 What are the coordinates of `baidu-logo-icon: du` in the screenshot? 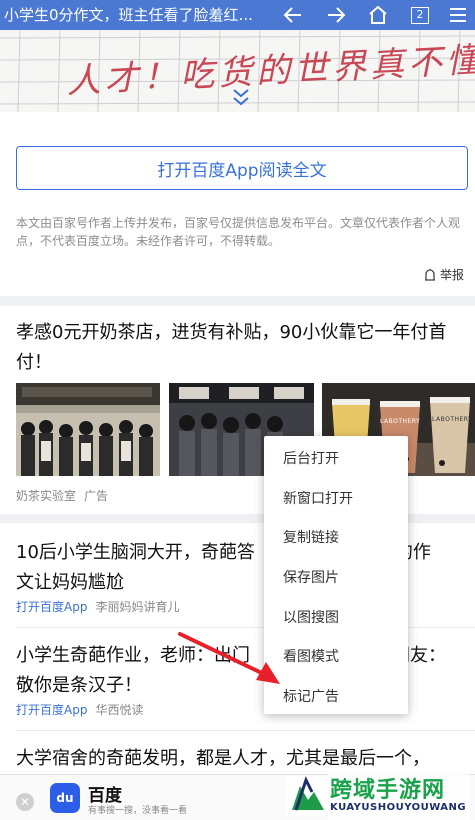 It's located at (65, 798).